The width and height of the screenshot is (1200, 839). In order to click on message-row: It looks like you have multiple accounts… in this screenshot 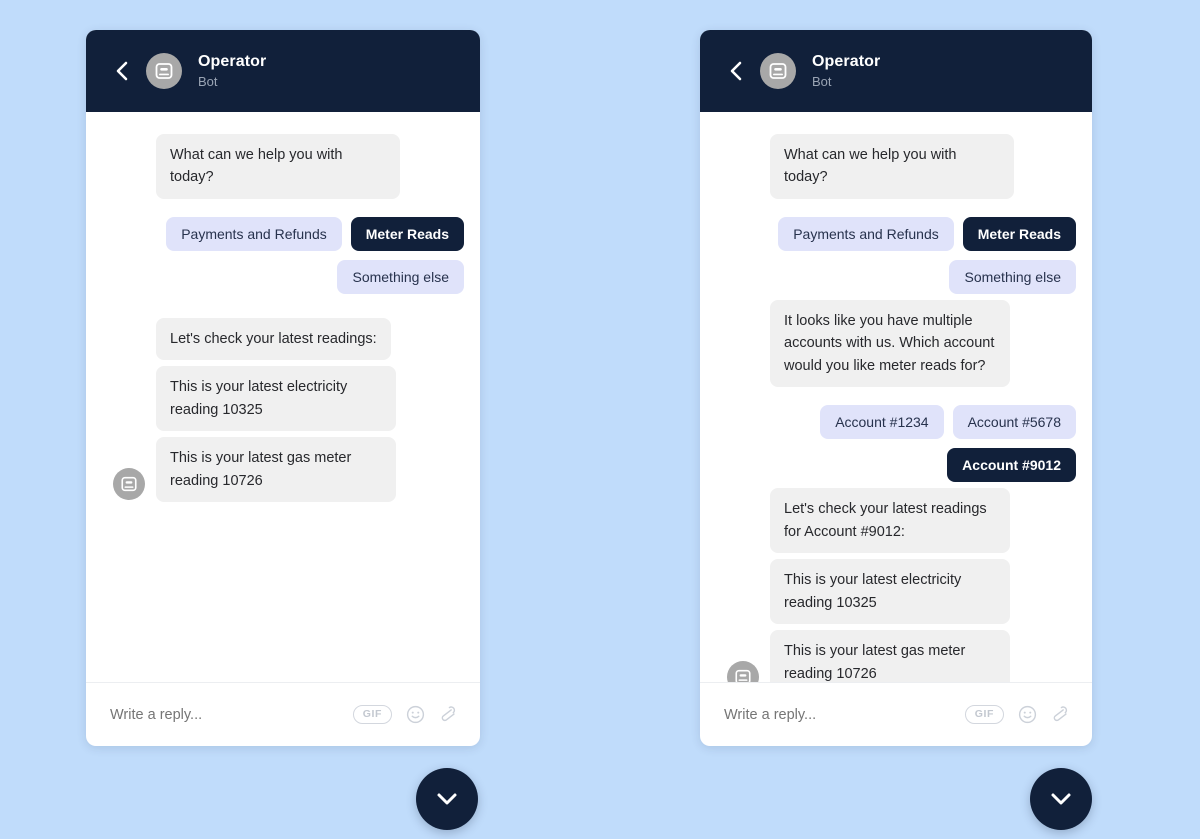, I will do `click(896, 346)`.